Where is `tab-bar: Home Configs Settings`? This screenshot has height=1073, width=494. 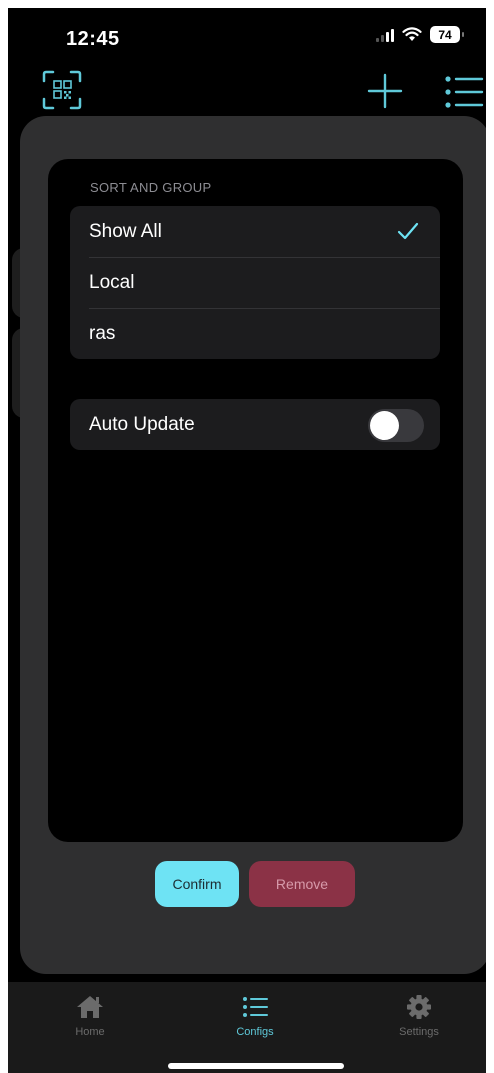 tab-bar: Home Configs Settings is located at coordinates (247, 1027).